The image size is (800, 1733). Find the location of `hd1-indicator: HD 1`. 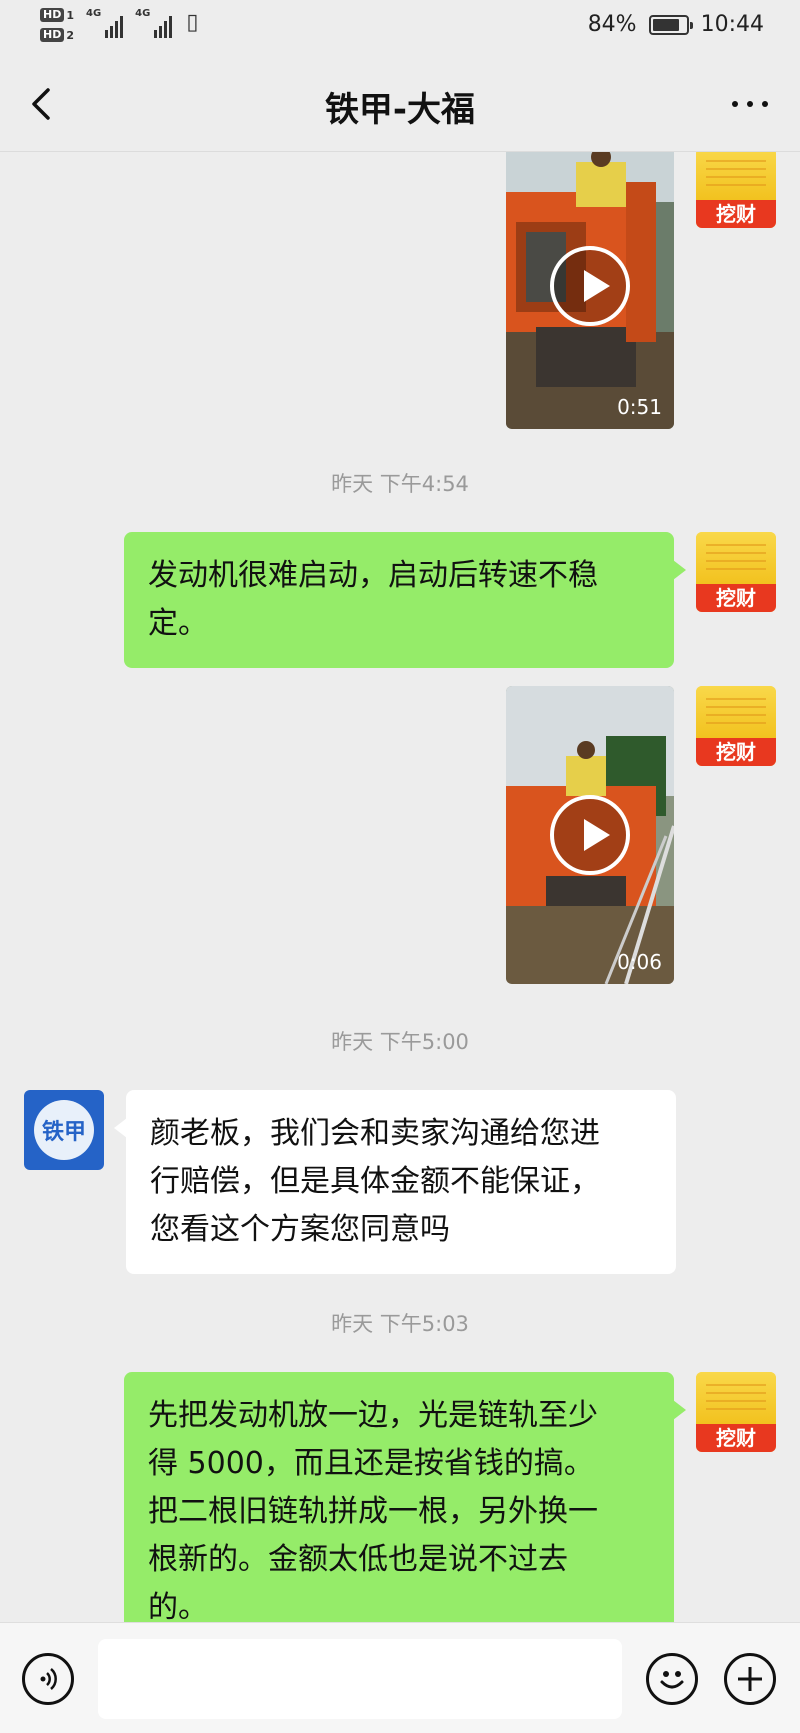

hd1-indicator: HD 1 is located at coordinates (57, 15).